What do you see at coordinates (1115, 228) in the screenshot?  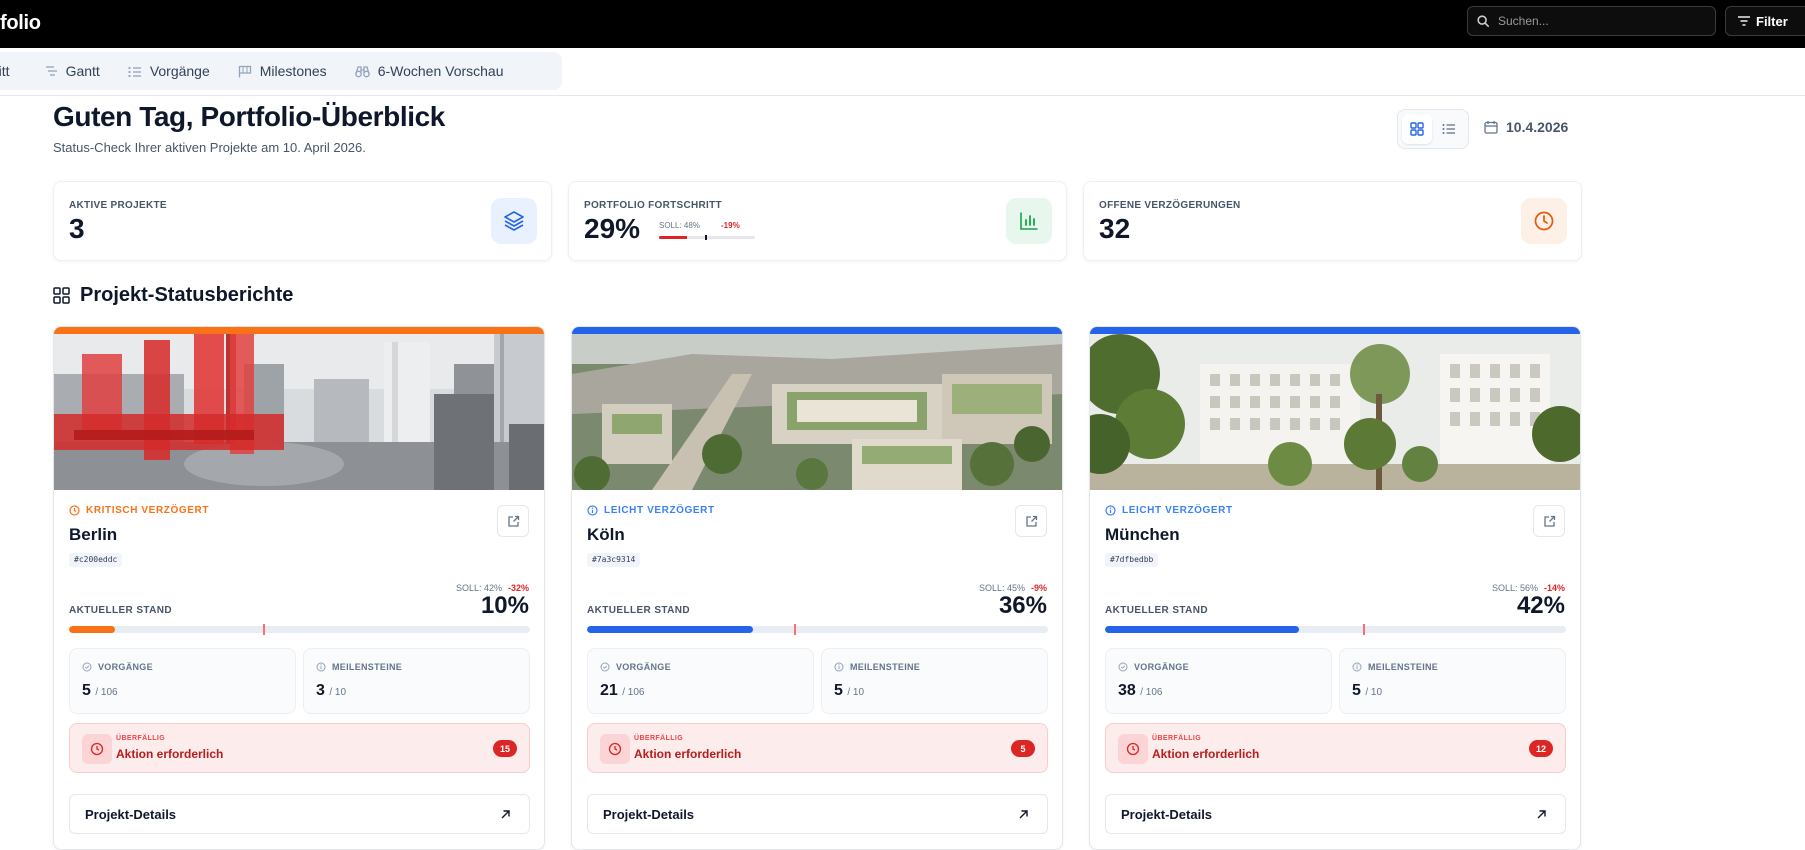 I see `kpi-value: 32` at bounding box center [1115, 228].